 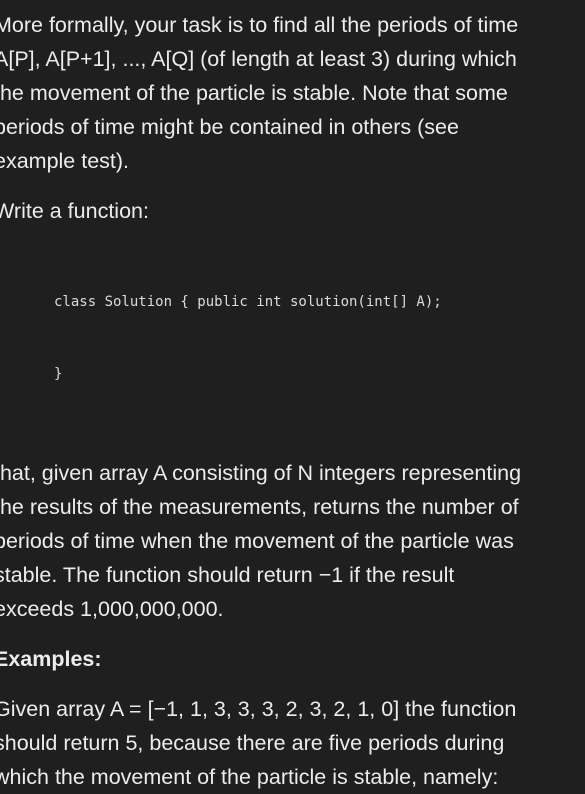 I want to click on write-function-text: Write a function:, so click(x=74, y=211).